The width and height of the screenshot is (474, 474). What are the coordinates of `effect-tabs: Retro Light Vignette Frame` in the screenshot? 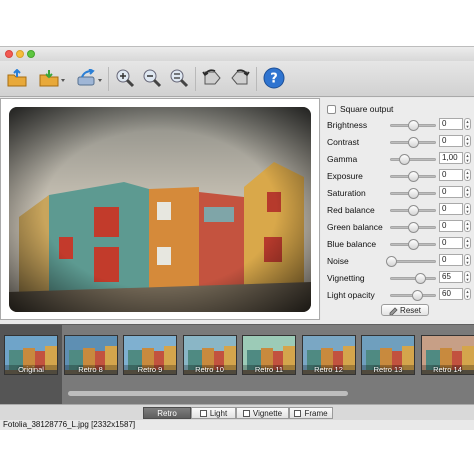 It's located at (237, 412).